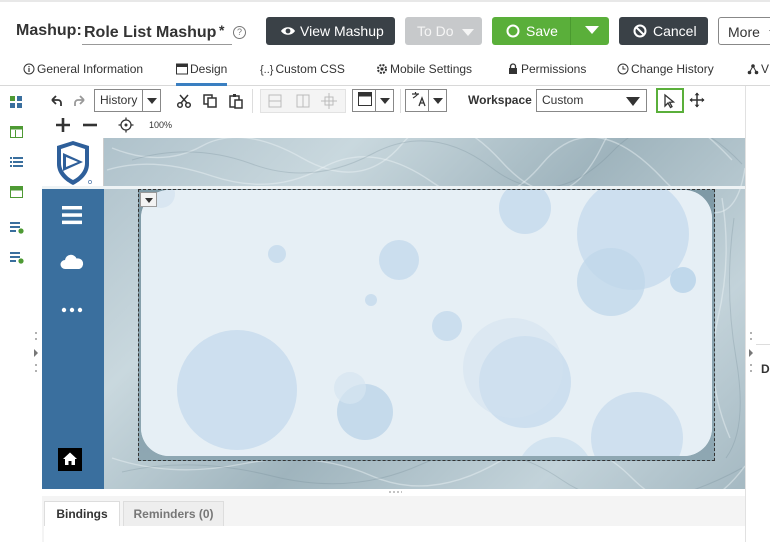 This screenshot has width=770, height=542. Describe the element at coordinates (17, 228) in the screenshot. I see `data-list-icon` at that location.